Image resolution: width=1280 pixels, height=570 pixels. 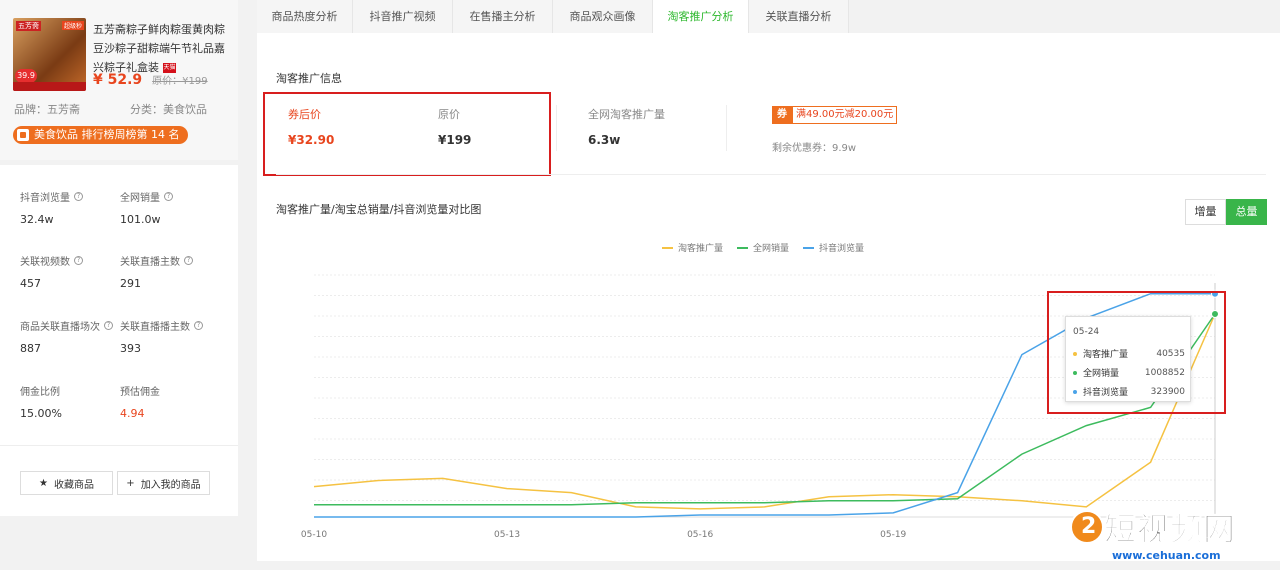 What do you see at coordinates (1087, 527) in the screenshot?
I see `watermark-logo` at bounding box center [1087, 527].